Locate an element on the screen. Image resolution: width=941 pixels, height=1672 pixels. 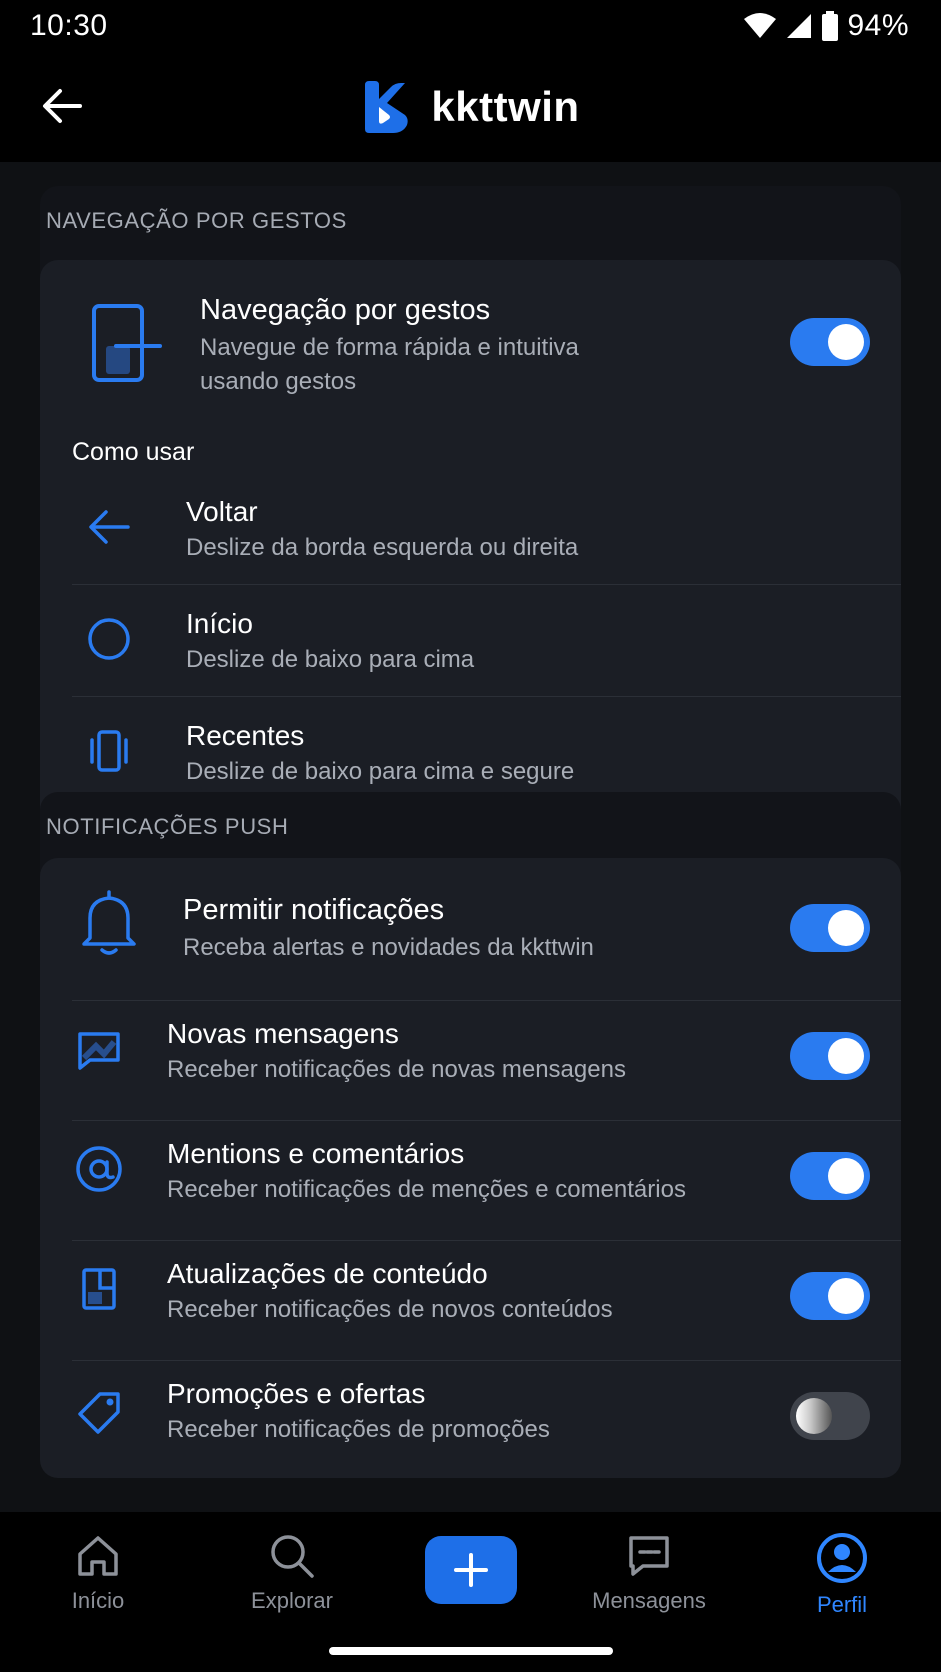
app-bar: kkttwin is located at coordinates (470, 107).